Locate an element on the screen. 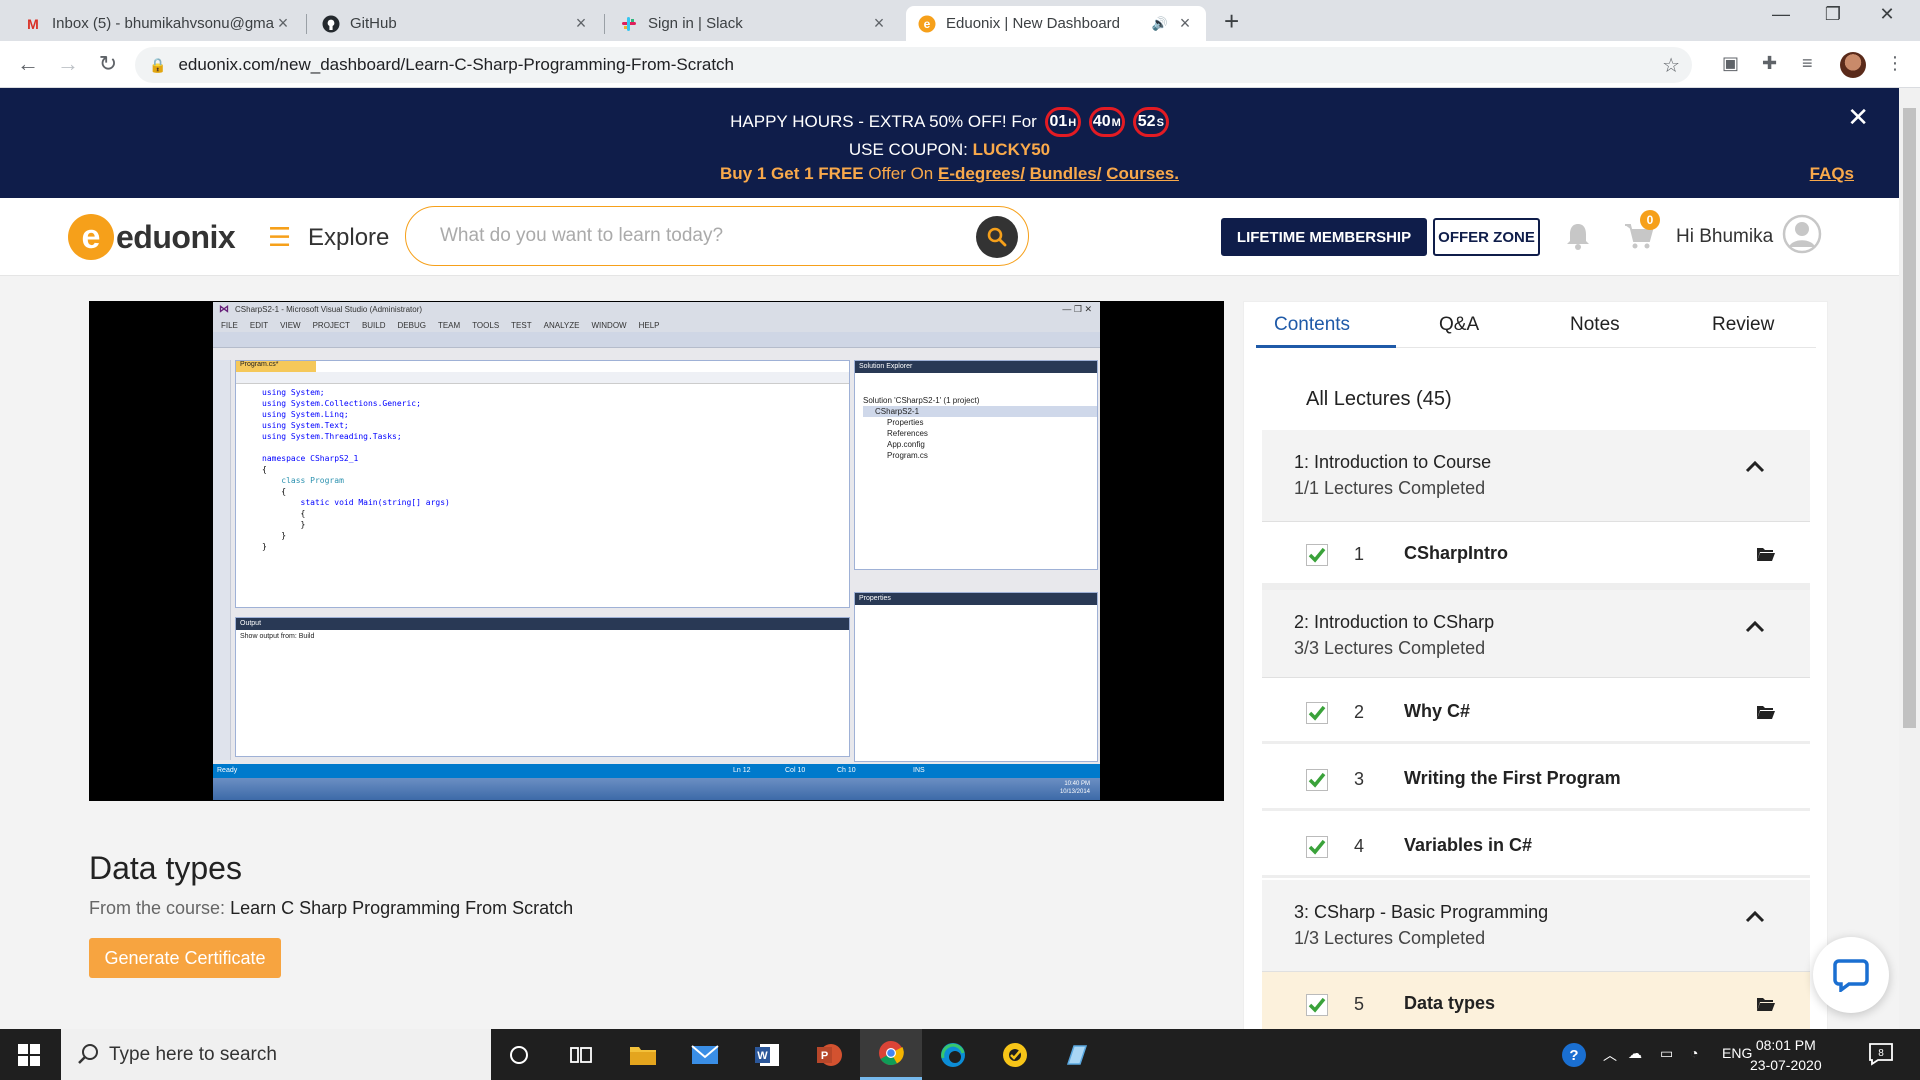 This screenshot has height=1080, width=1920. search-icon is located at coordinates (88, 1054).